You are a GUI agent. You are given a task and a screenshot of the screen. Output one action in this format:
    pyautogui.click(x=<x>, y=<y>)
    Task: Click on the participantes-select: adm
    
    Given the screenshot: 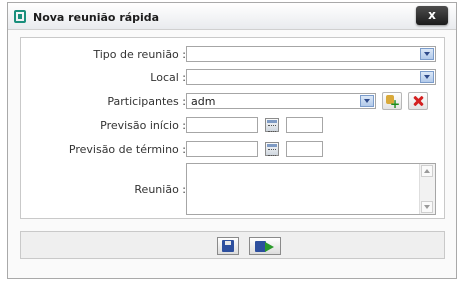 What is the action you would take?
    pyautogui.click(x=281, y=101)
    